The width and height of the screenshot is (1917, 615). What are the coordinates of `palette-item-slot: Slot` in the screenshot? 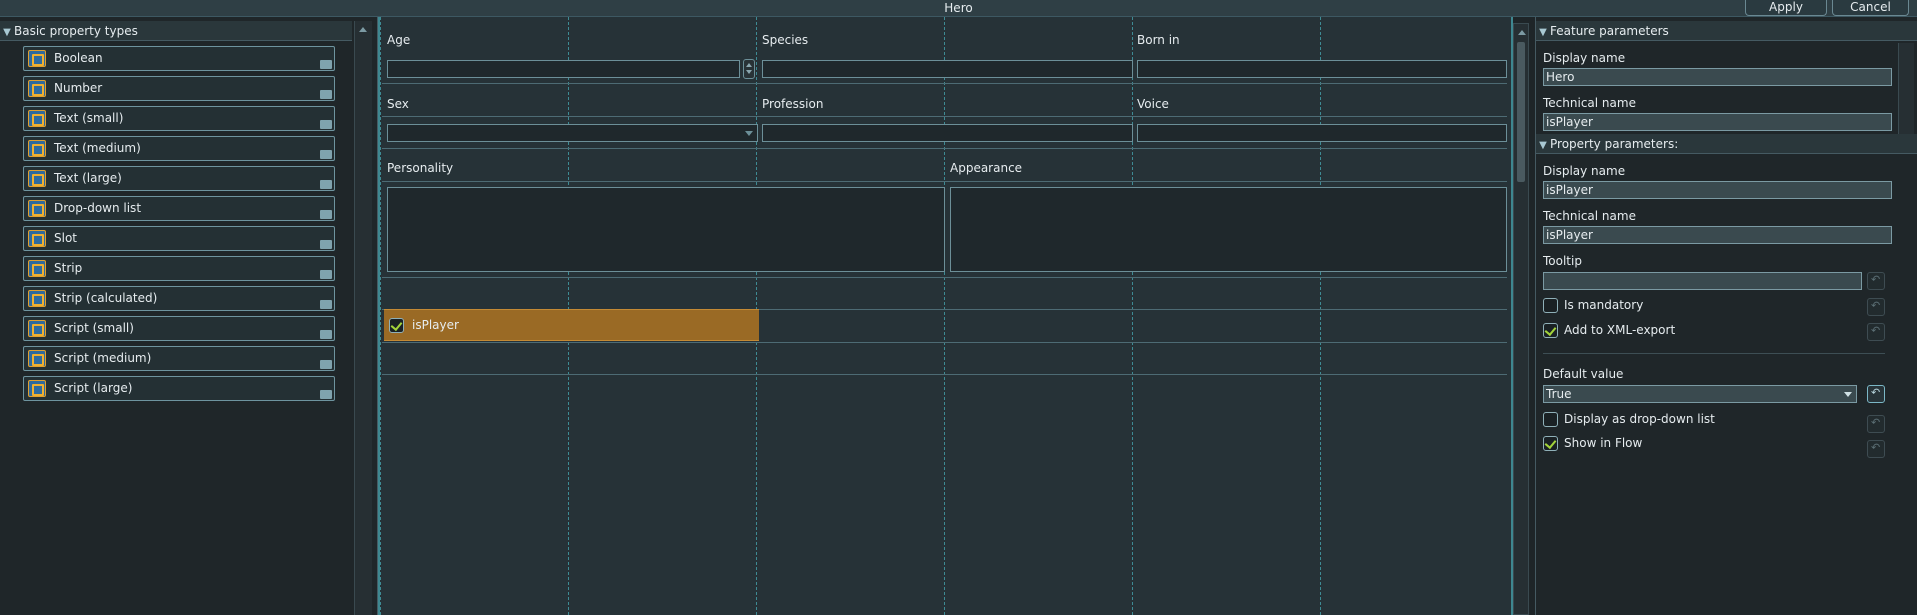 It's located at (179, 238).